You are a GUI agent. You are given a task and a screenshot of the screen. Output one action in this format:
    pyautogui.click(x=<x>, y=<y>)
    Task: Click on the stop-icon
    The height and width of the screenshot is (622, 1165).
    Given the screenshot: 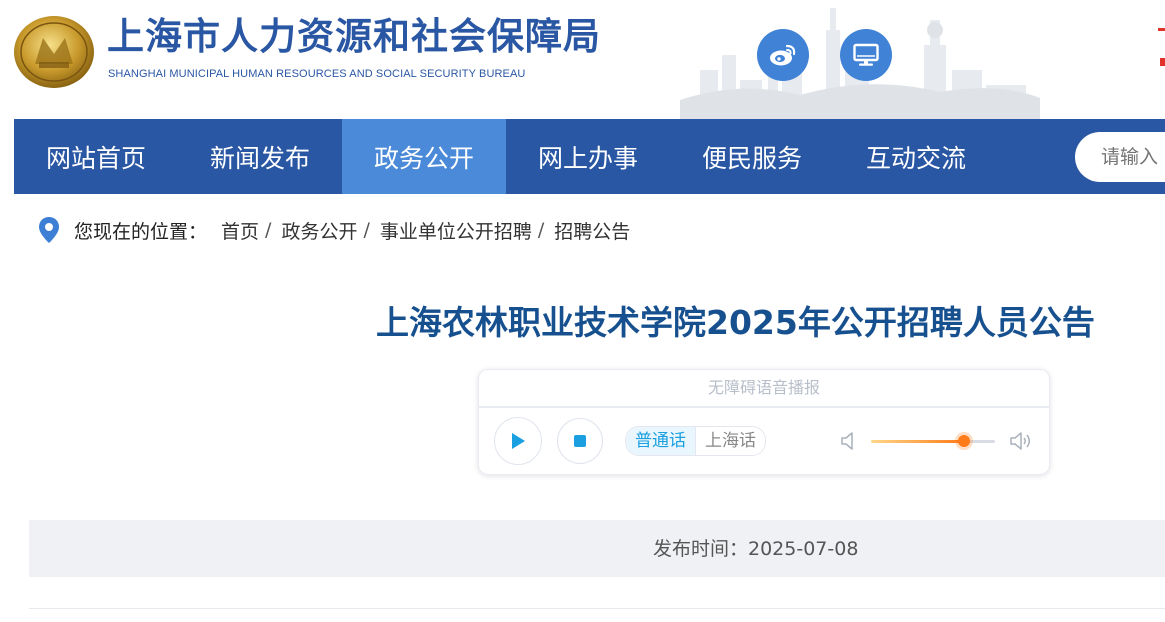 What is the action you would take?
    pyautogui.click(x=580, y=441)
    